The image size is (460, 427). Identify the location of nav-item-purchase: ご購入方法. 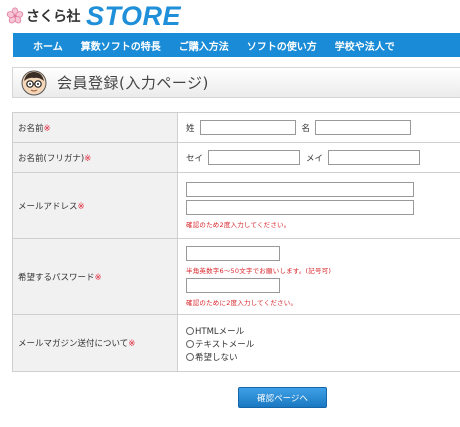
(204, 45).